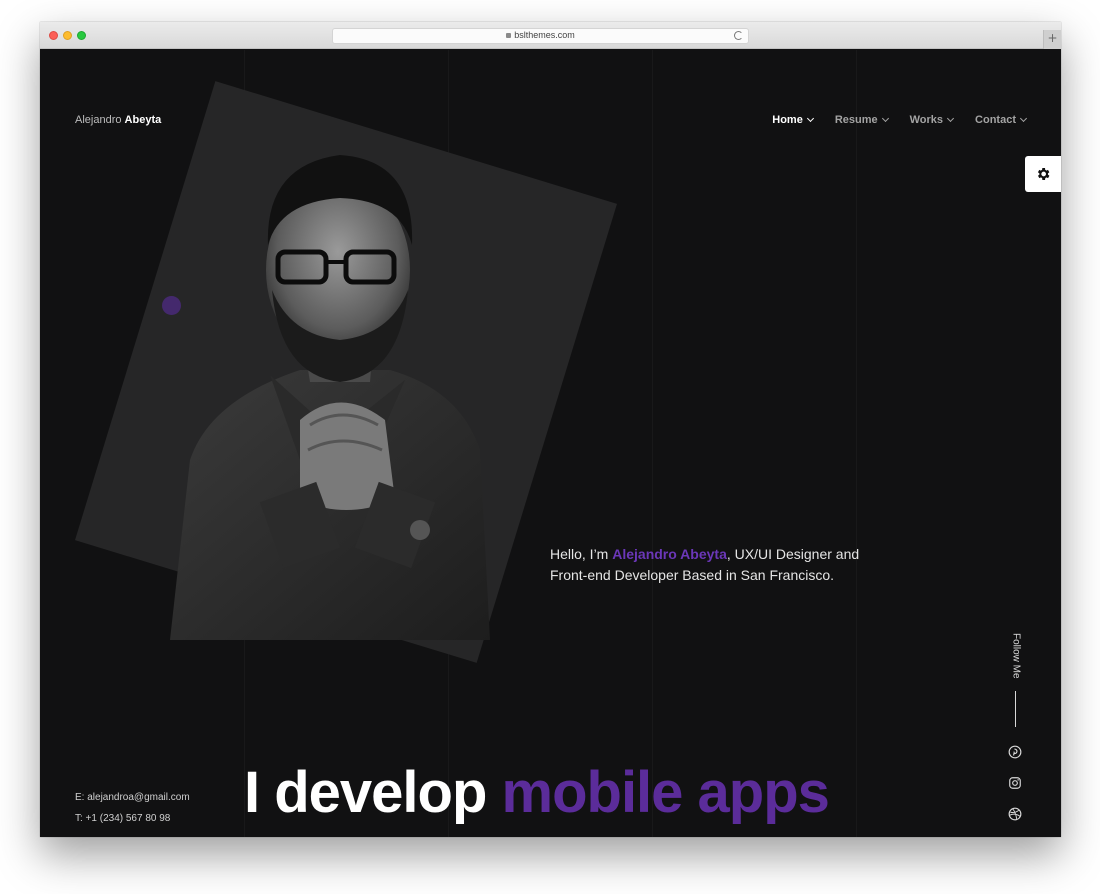 The width and height of the screenshot is (1100, 894). I want to click on nav-item-home: Home, so click(793, 120).